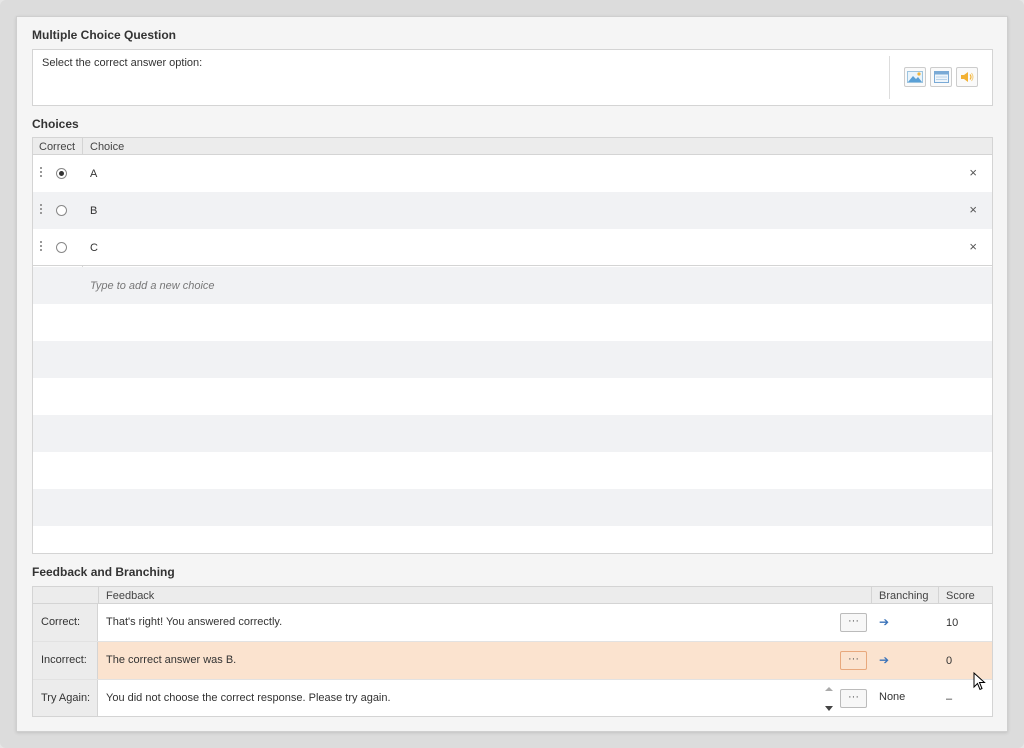  I want to click on feedback-column-header: Feedback, so click(130, 596).